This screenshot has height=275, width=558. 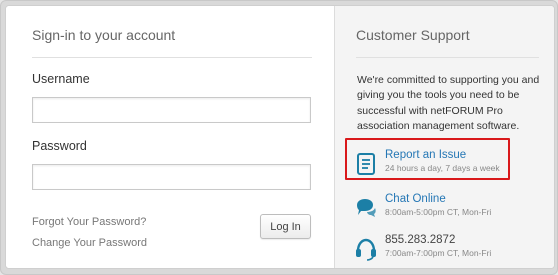 What do you see at coordinates (438, 212) in the screenshot?
I see `chat-online-hours: 8:00am-5:00pm CT, Mon-Fri` at bounding box center [438, 212].